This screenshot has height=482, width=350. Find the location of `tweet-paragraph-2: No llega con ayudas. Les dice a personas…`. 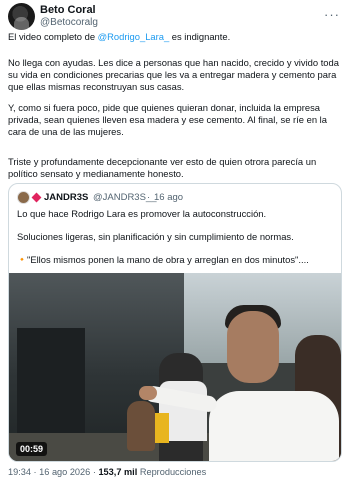

tweet-paragraph-2: No llega con ayudas. Les dice a personas… is located at coordinates (173, 74).